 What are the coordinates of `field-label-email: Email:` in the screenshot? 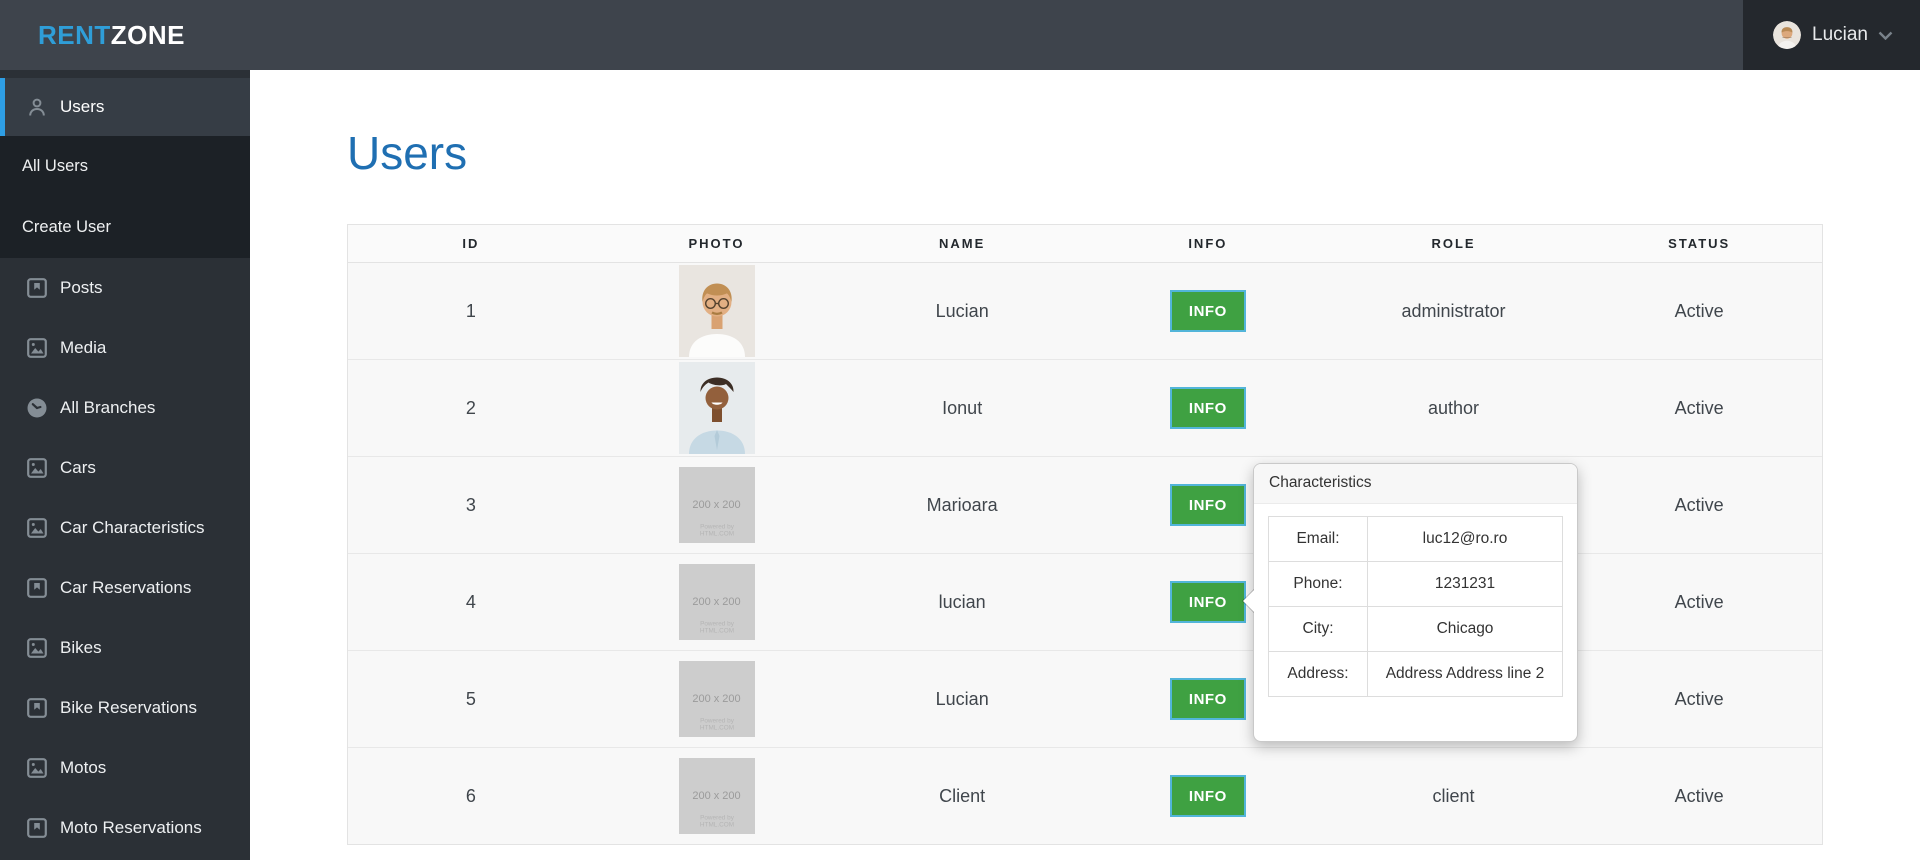 It's located at (1318, 539).